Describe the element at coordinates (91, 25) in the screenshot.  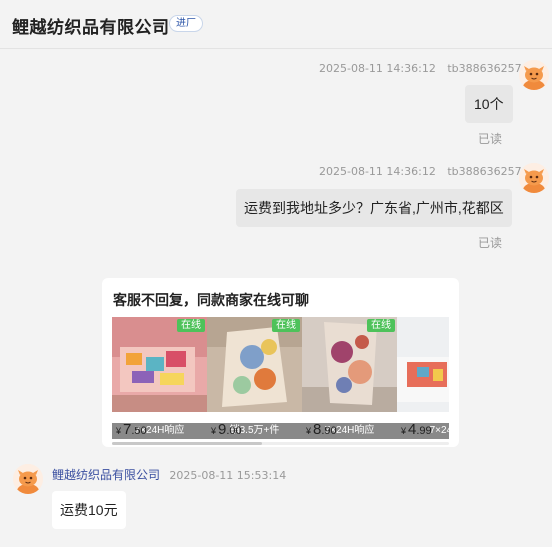
I see `shop-title: 鲤越纺织品有限公司` at that location.